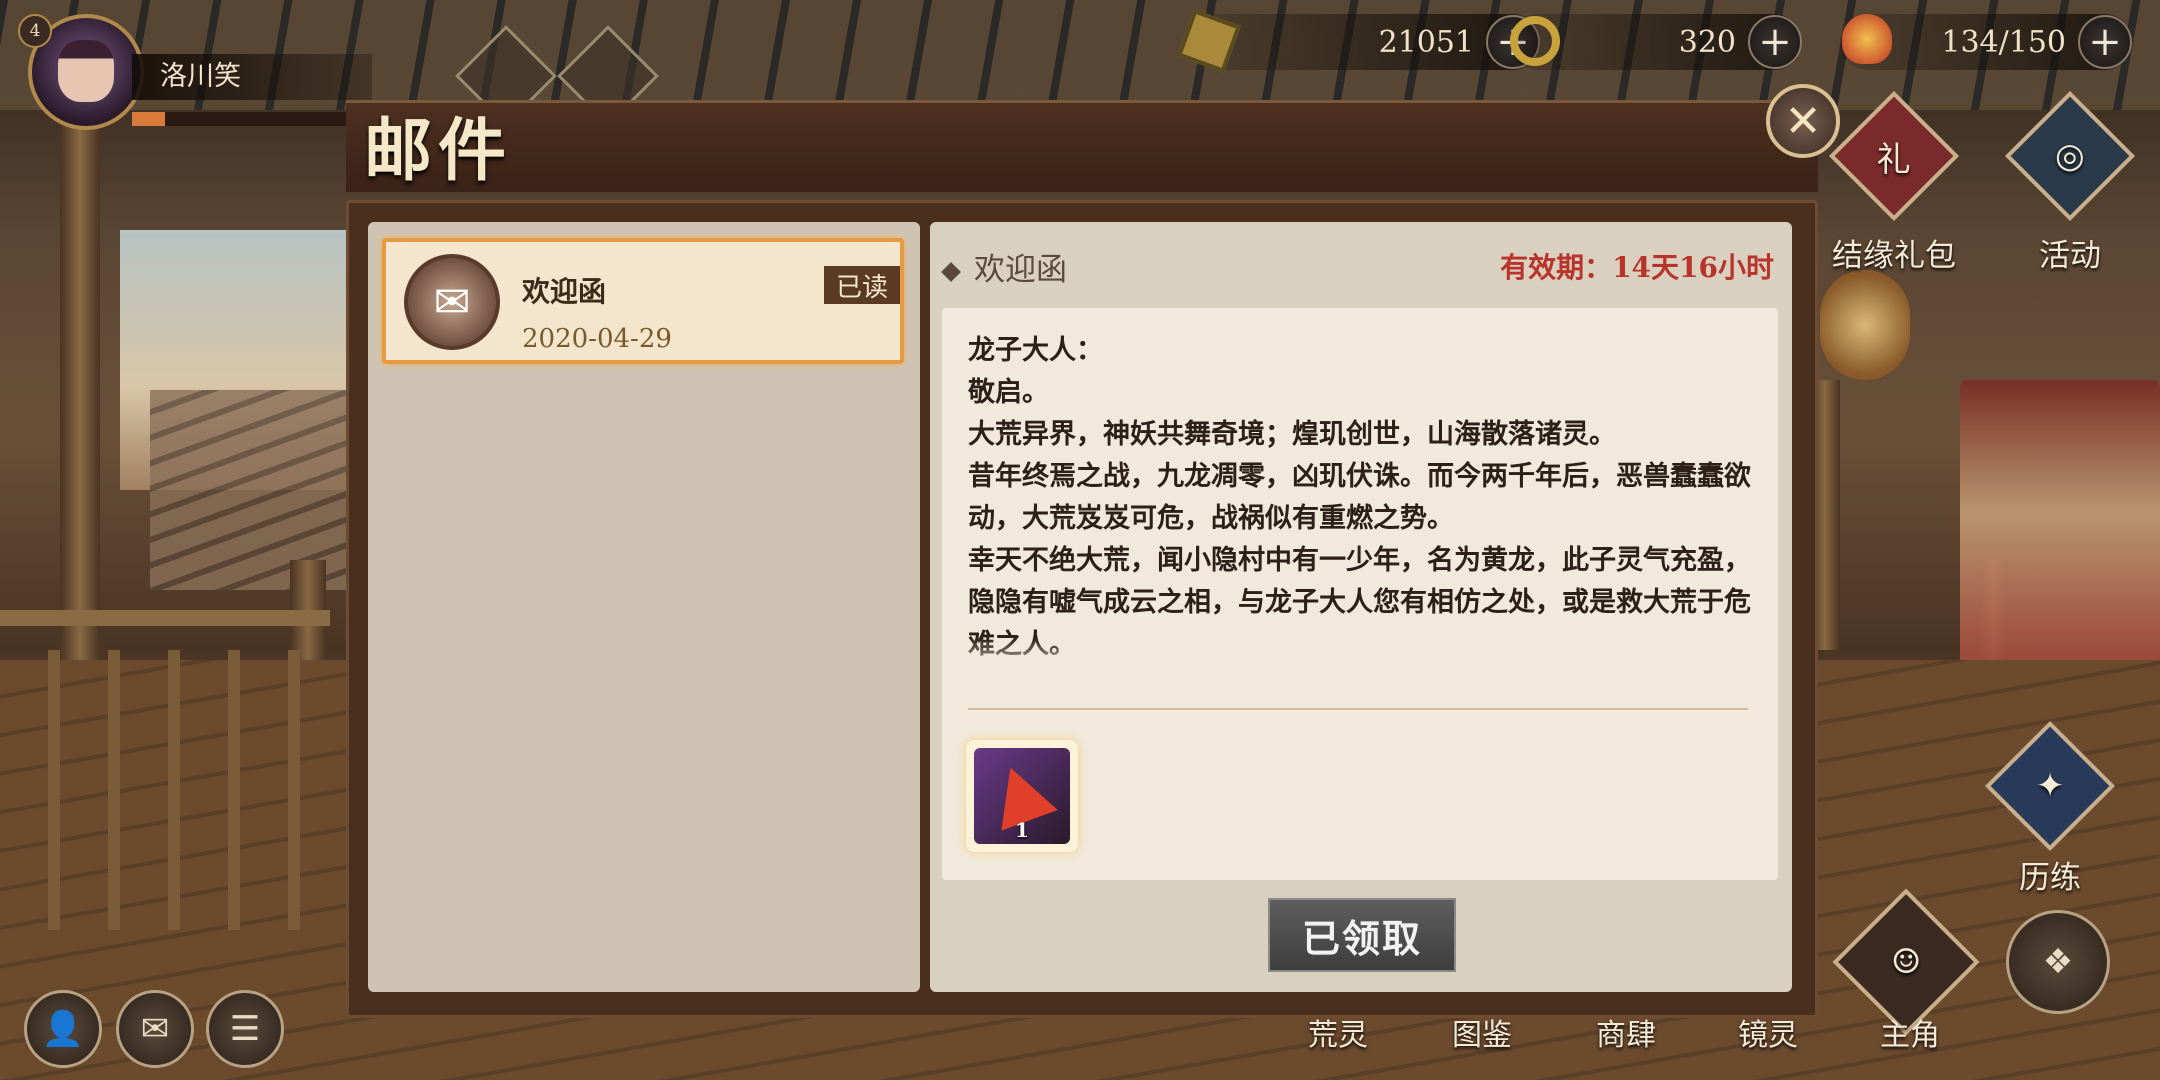 Image resolution: width=2160 pixels, height=1080 pixels. I want to click on red-gem-icon: 1, so click(1022, 796).